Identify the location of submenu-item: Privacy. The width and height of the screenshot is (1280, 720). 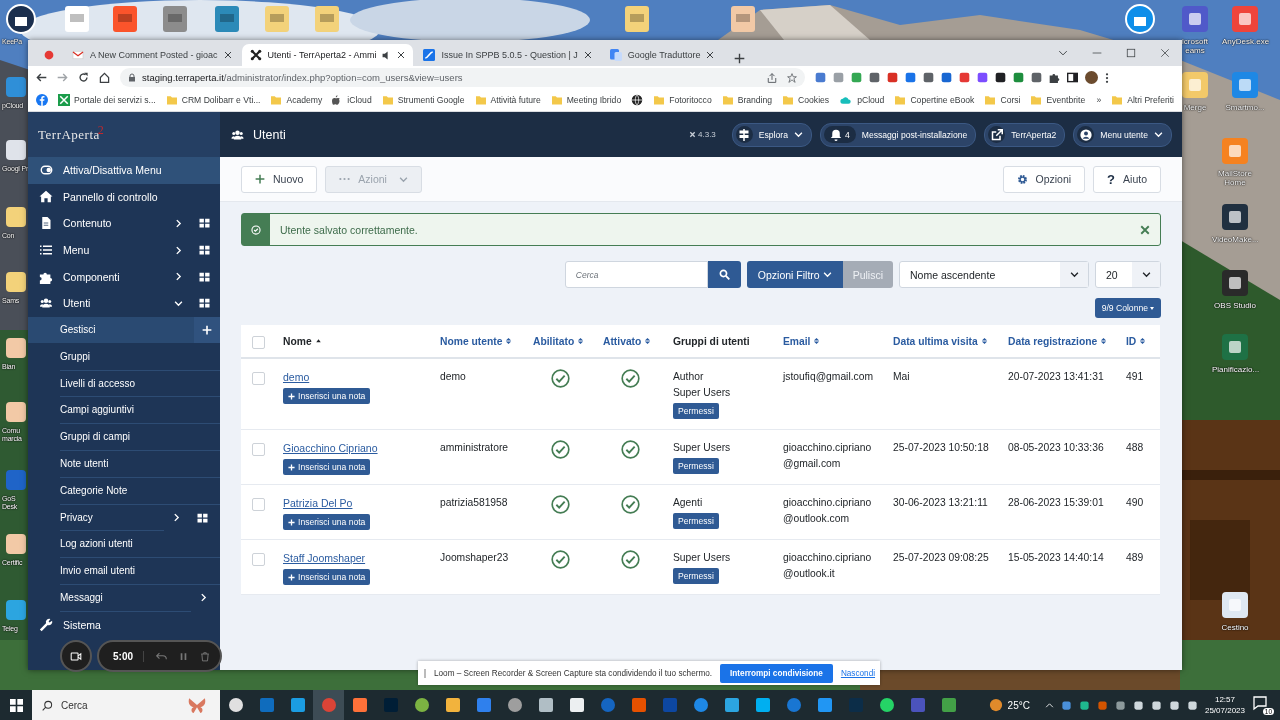
(124, 517).